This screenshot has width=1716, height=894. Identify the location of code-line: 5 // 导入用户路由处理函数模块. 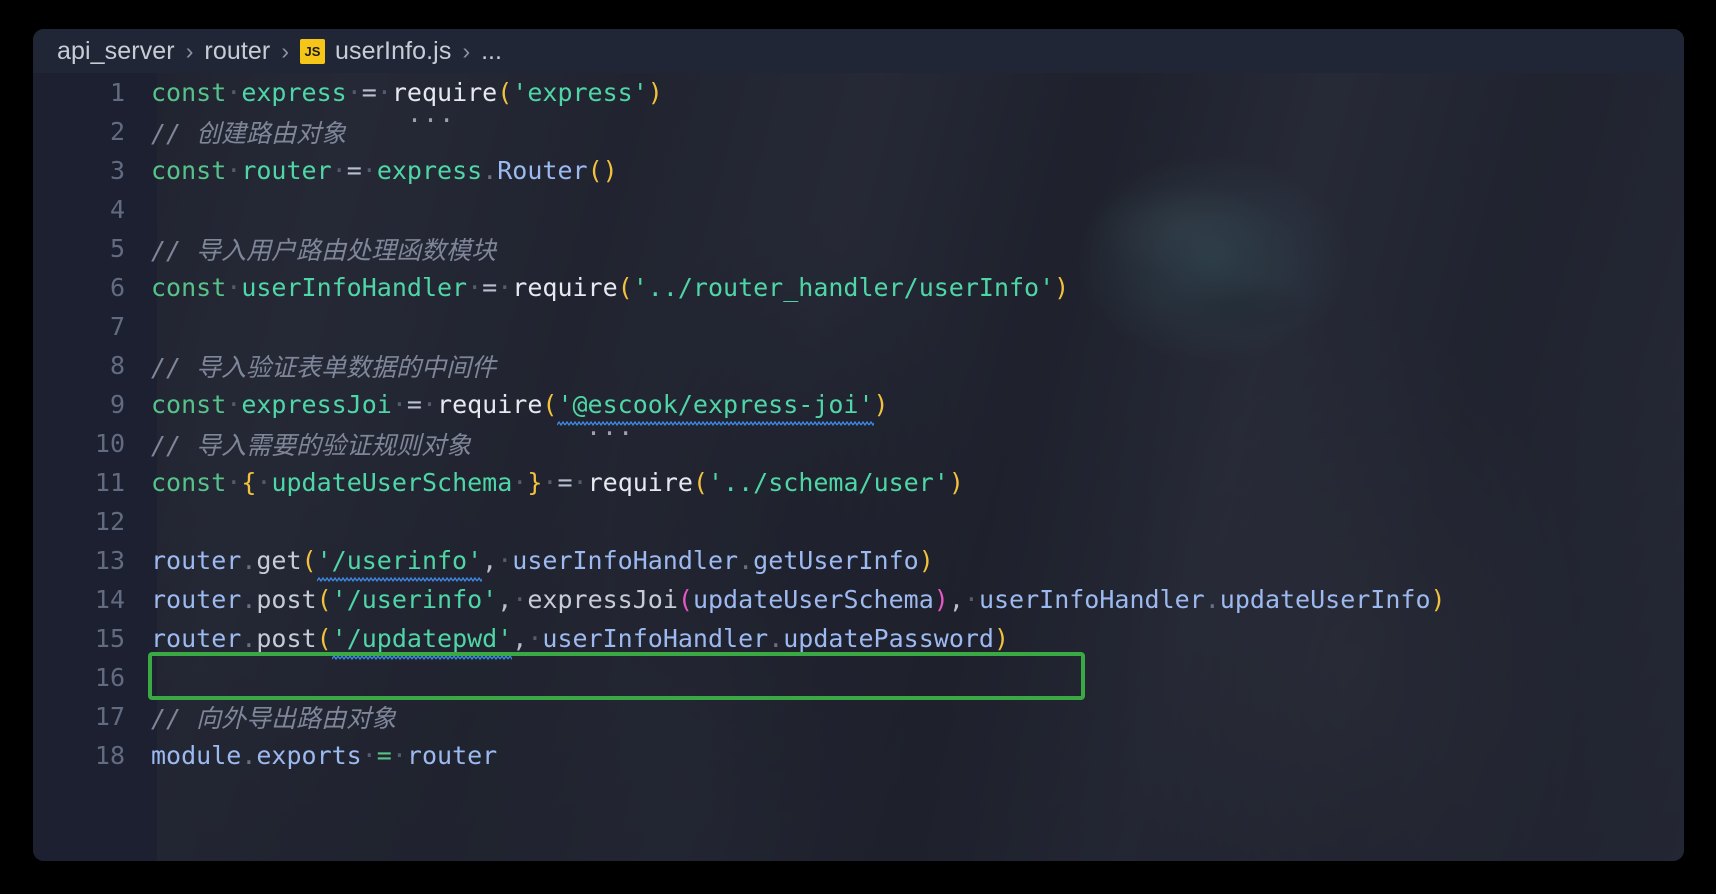
(858, 248).